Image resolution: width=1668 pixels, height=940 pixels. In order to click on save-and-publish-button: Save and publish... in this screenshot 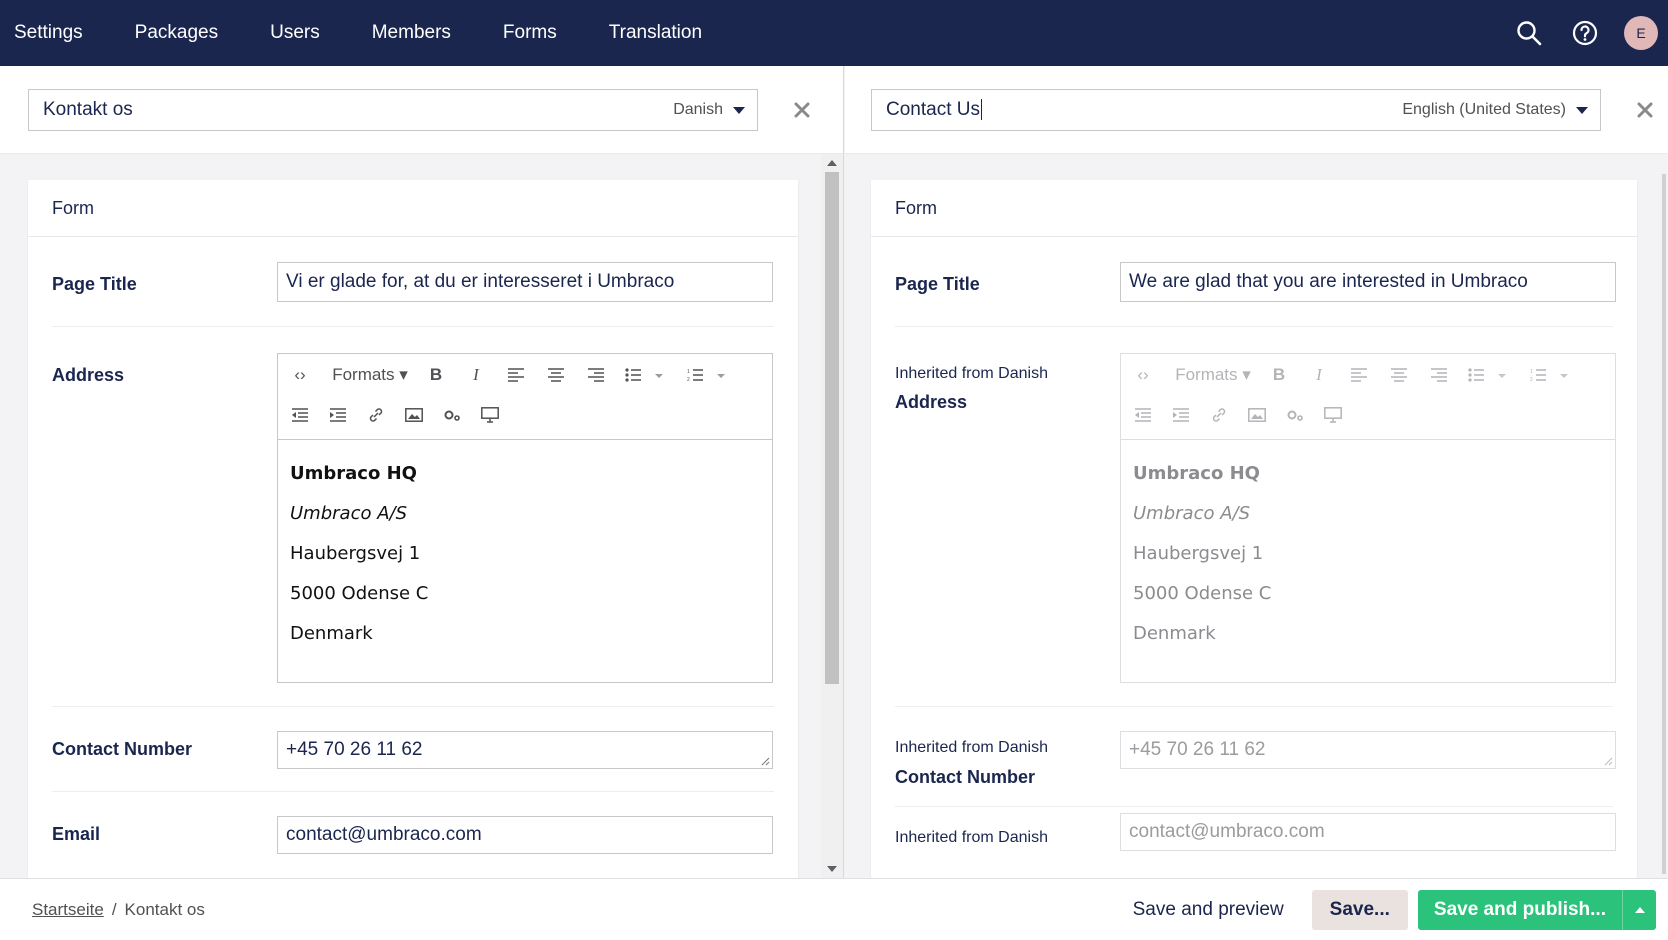, I will do `click(1536, 909)`.